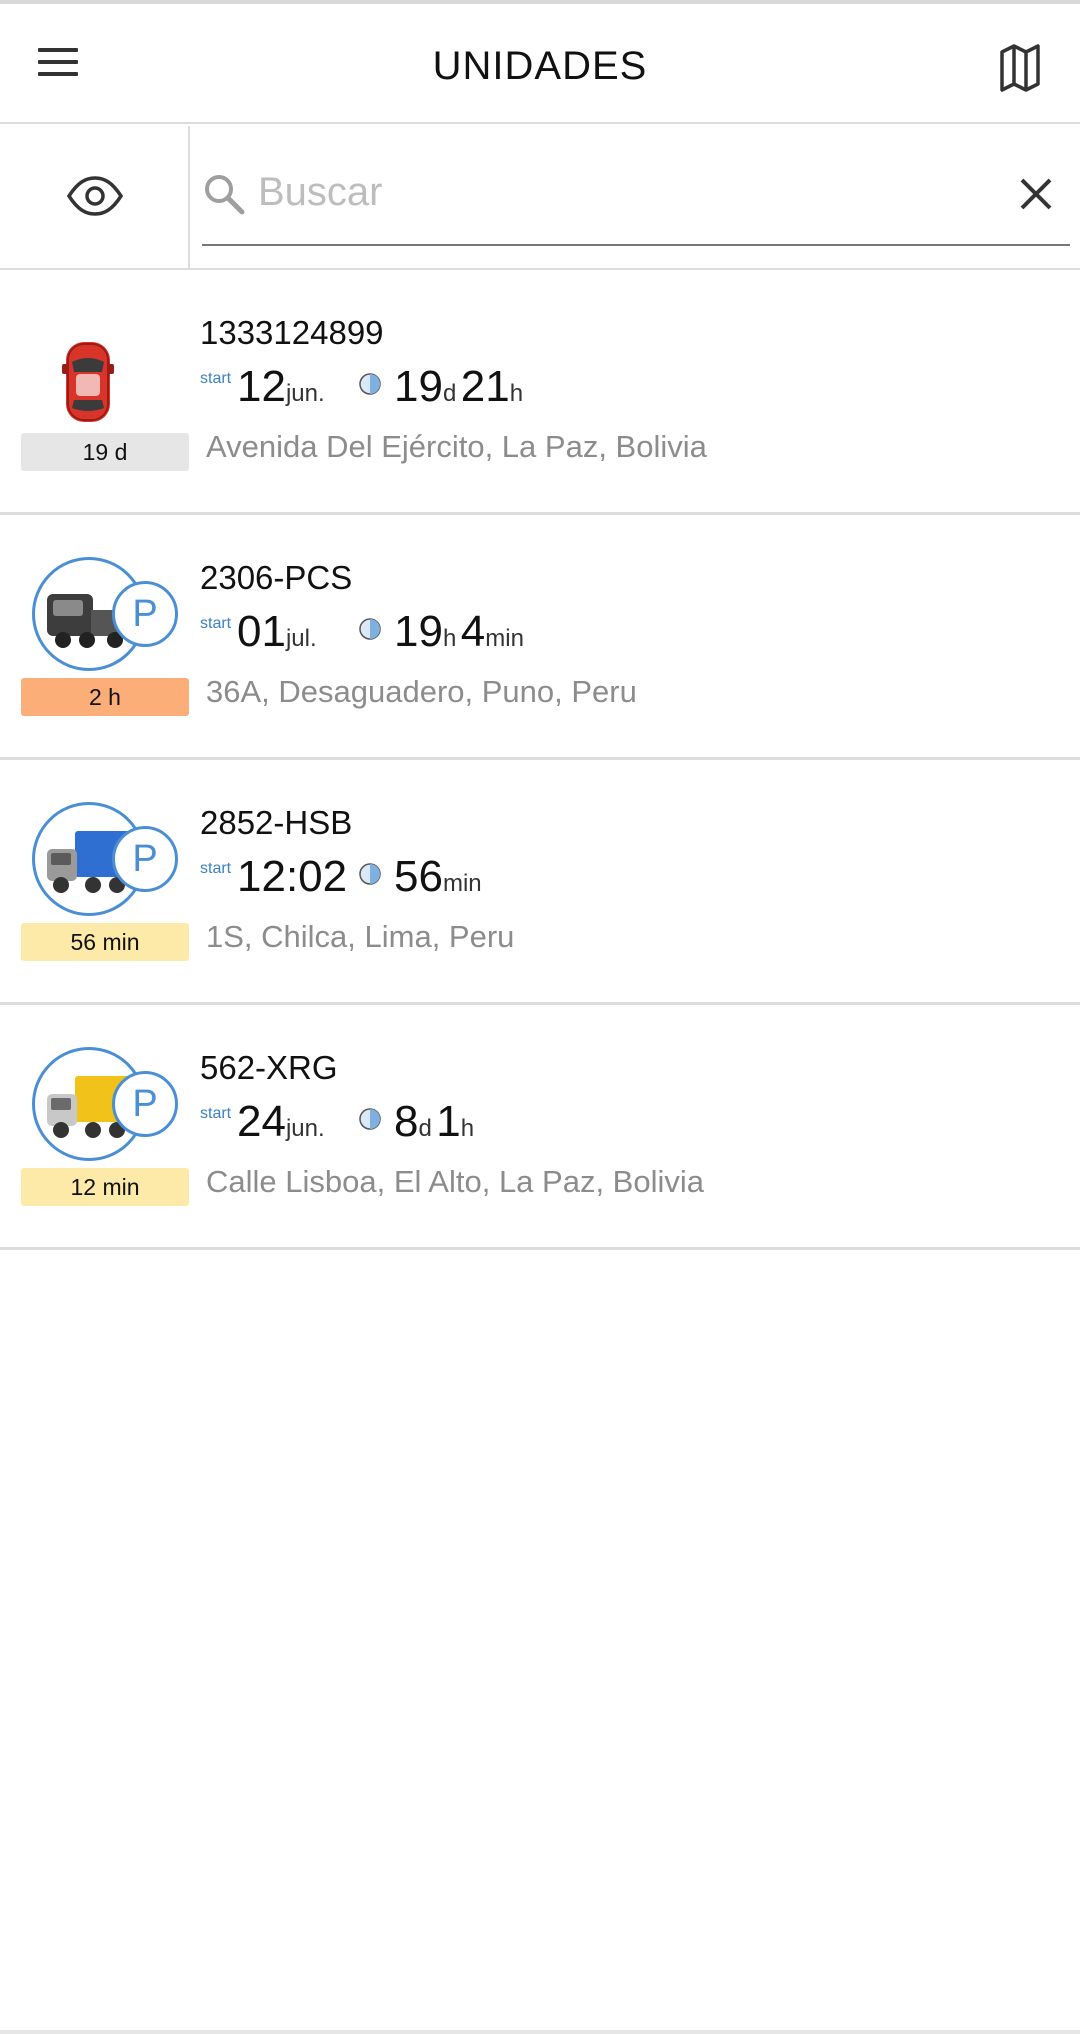 The image size is (1080, 2034). What do you see at coordinates (89, 369) in the screenshot?
I see `red-car-icon` at bounding box center [89, 369].